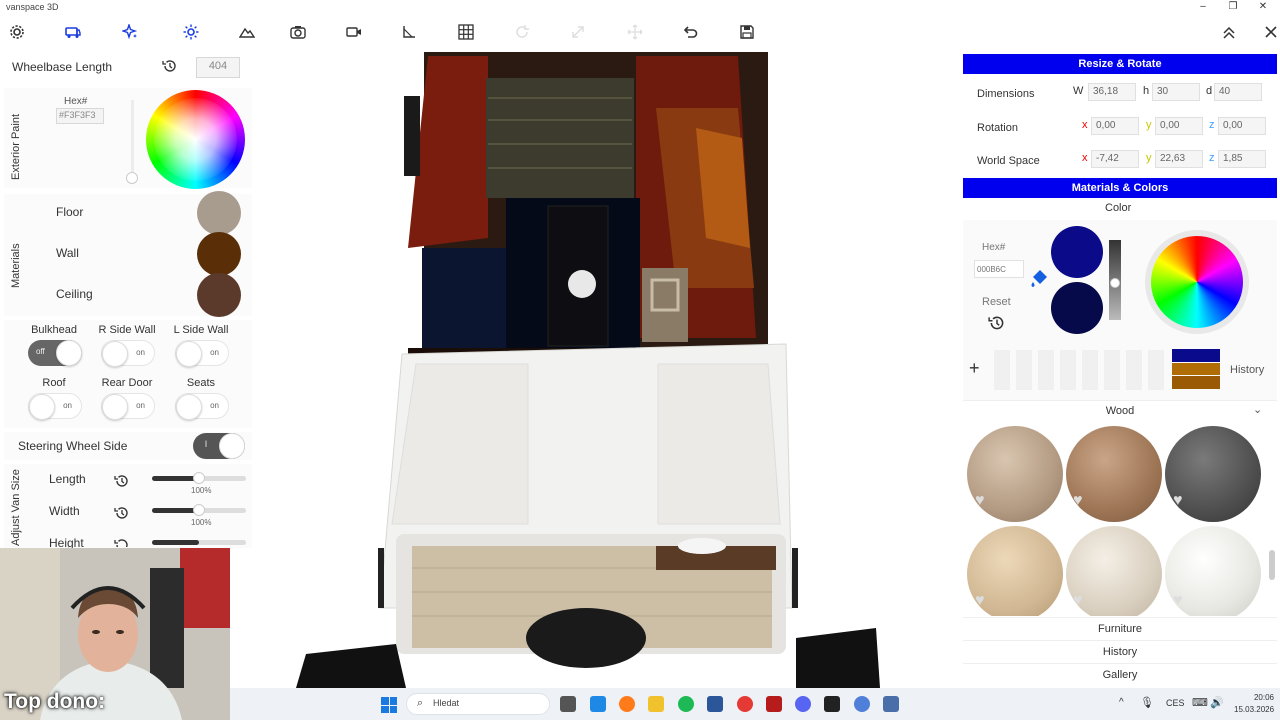  Describe the element at coordinates (1120, 64) in the screenshot. I see `resize-rotate-header: Resize & Rotate` at that location.